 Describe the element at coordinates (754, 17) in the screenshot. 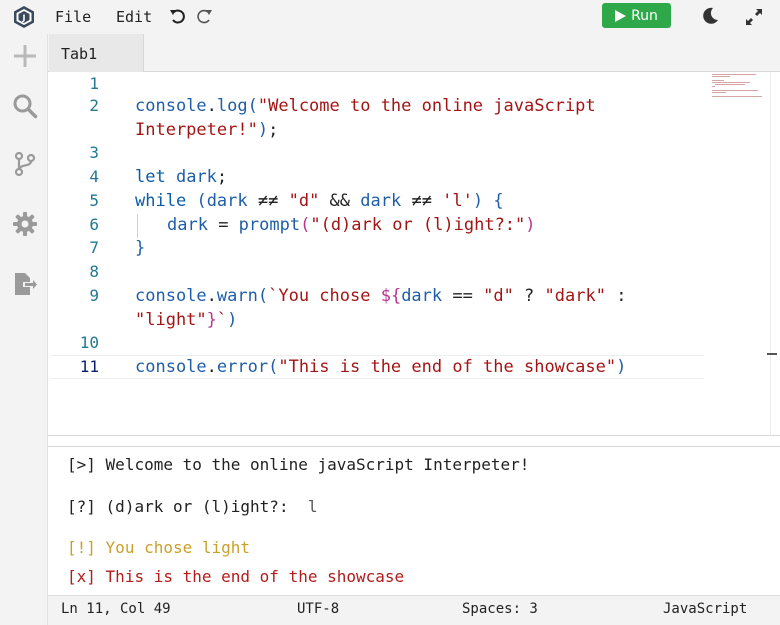

I see `expand-icon` at that location.